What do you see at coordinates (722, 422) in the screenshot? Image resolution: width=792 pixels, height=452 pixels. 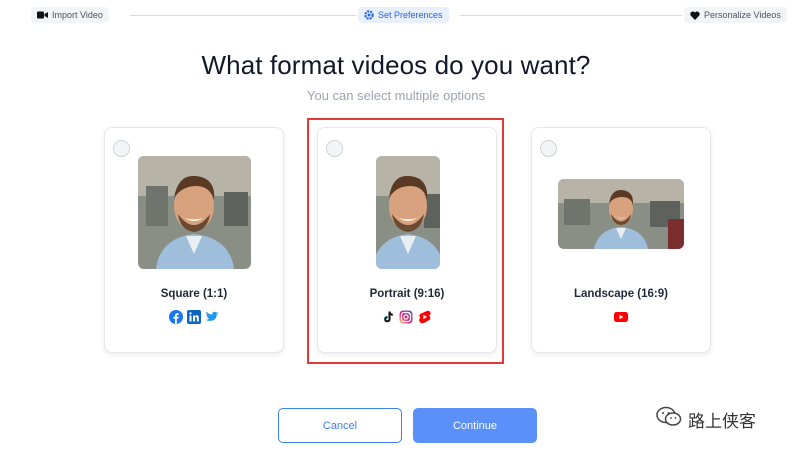 I see `watermark-text: 路上侠客` at bounding box center [722, 422].